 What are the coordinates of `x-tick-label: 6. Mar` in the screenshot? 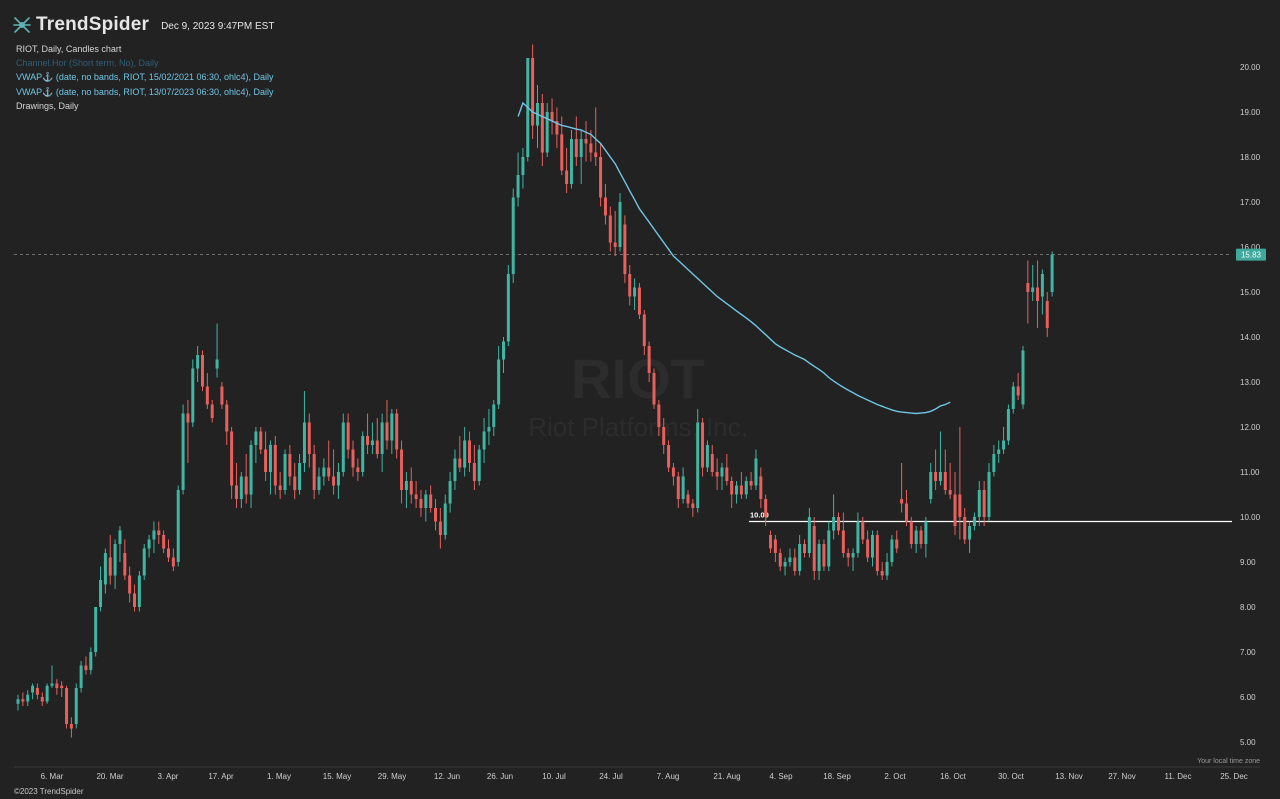 It's located at (52, 776).